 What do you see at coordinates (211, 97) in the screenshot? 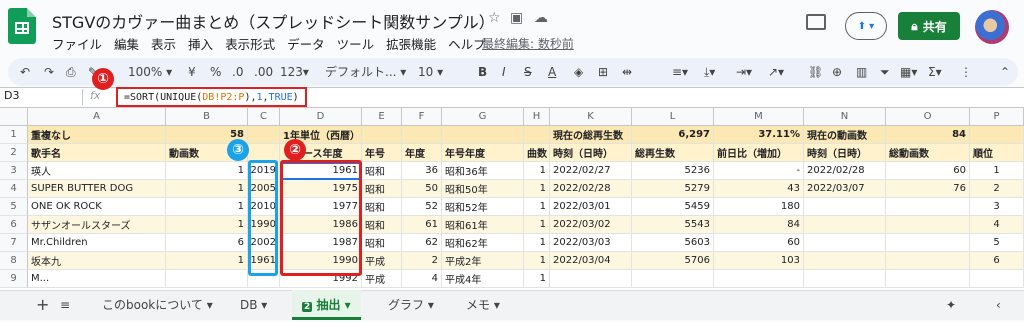
I see `formula-input: =SORT(UNIQUE(DB!P2:P),1,TRUE)` at bounding box center [211, 97].